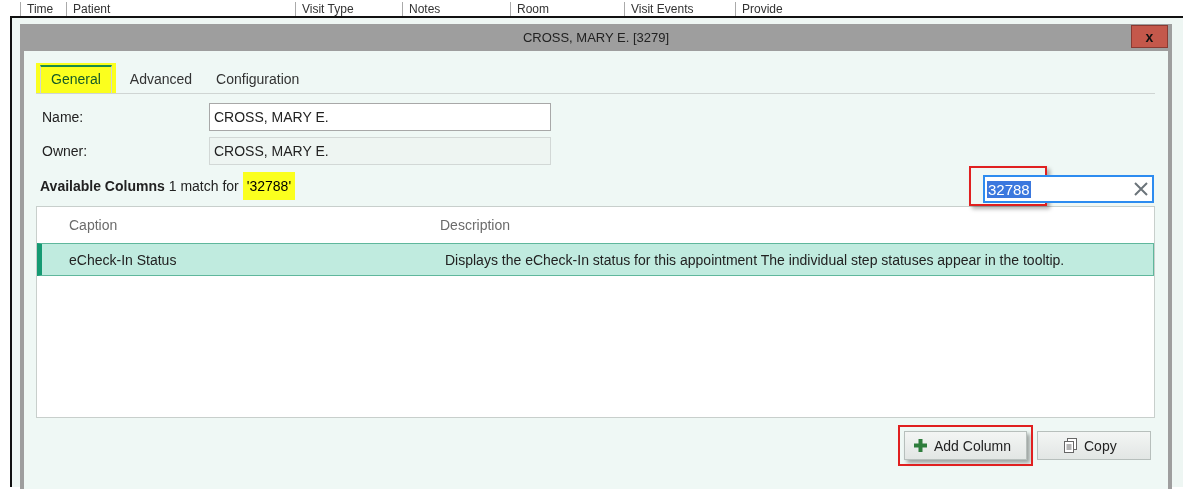 The width and height of the screenshot is (1183, 489). Describe the element at coordinates (755, 259) in the screenshot. I see `table-cell-text: Displays the eCheck-In status for this appointment The individual step statuses appear in the tooltip.` at that location.